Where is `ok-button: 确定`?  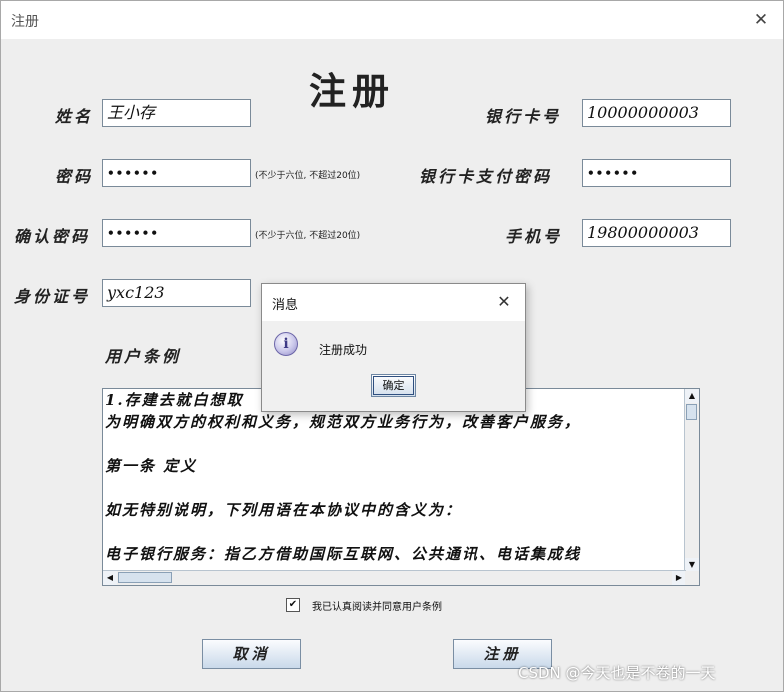 ok-button: 确定 is located at coordinates (393, 385).